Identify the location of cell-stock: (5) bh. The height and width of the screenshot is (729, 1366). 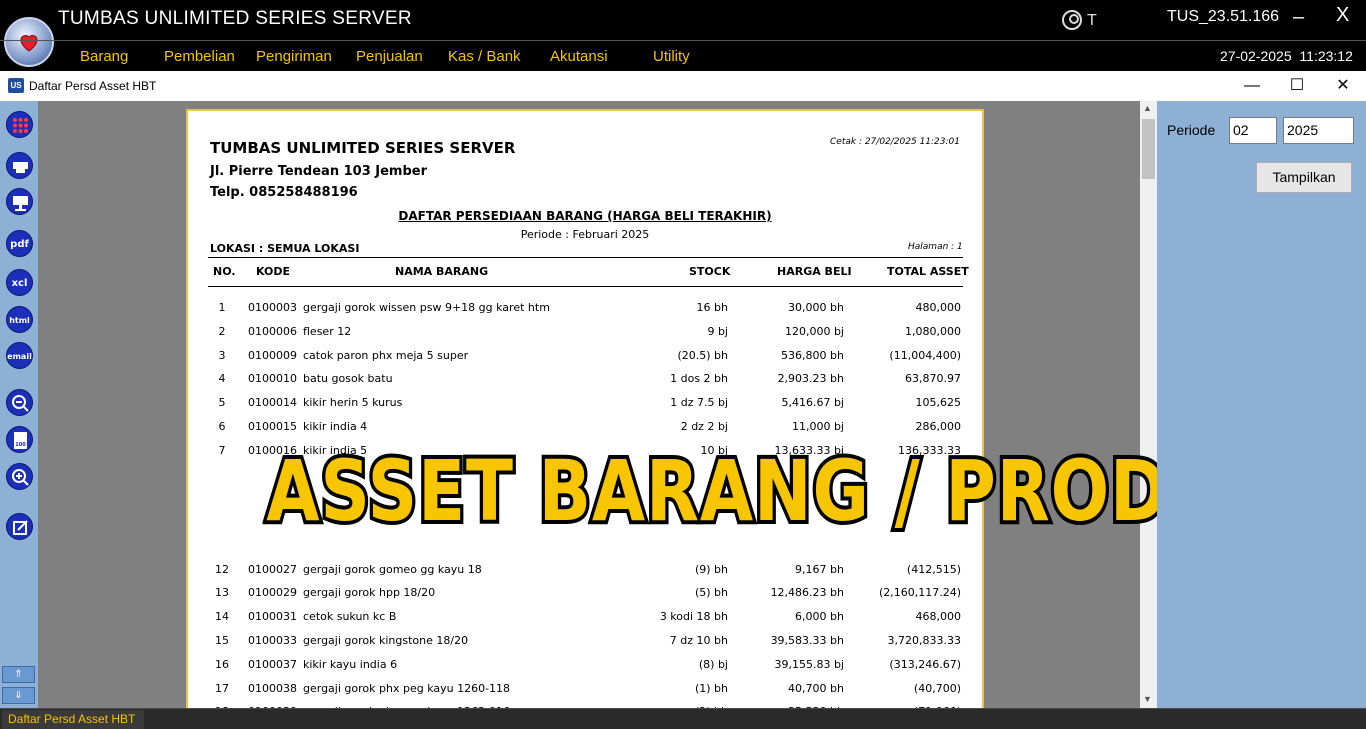
(711, 592).